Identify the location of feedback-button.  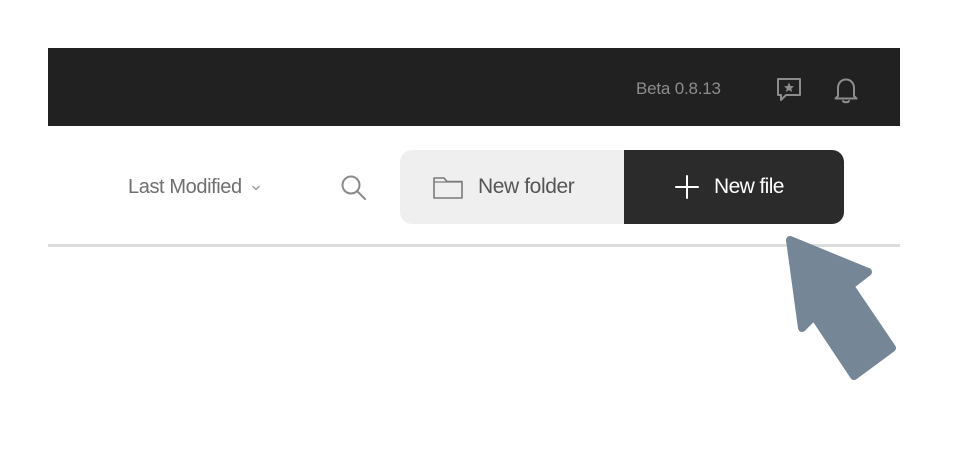
(789, 90).